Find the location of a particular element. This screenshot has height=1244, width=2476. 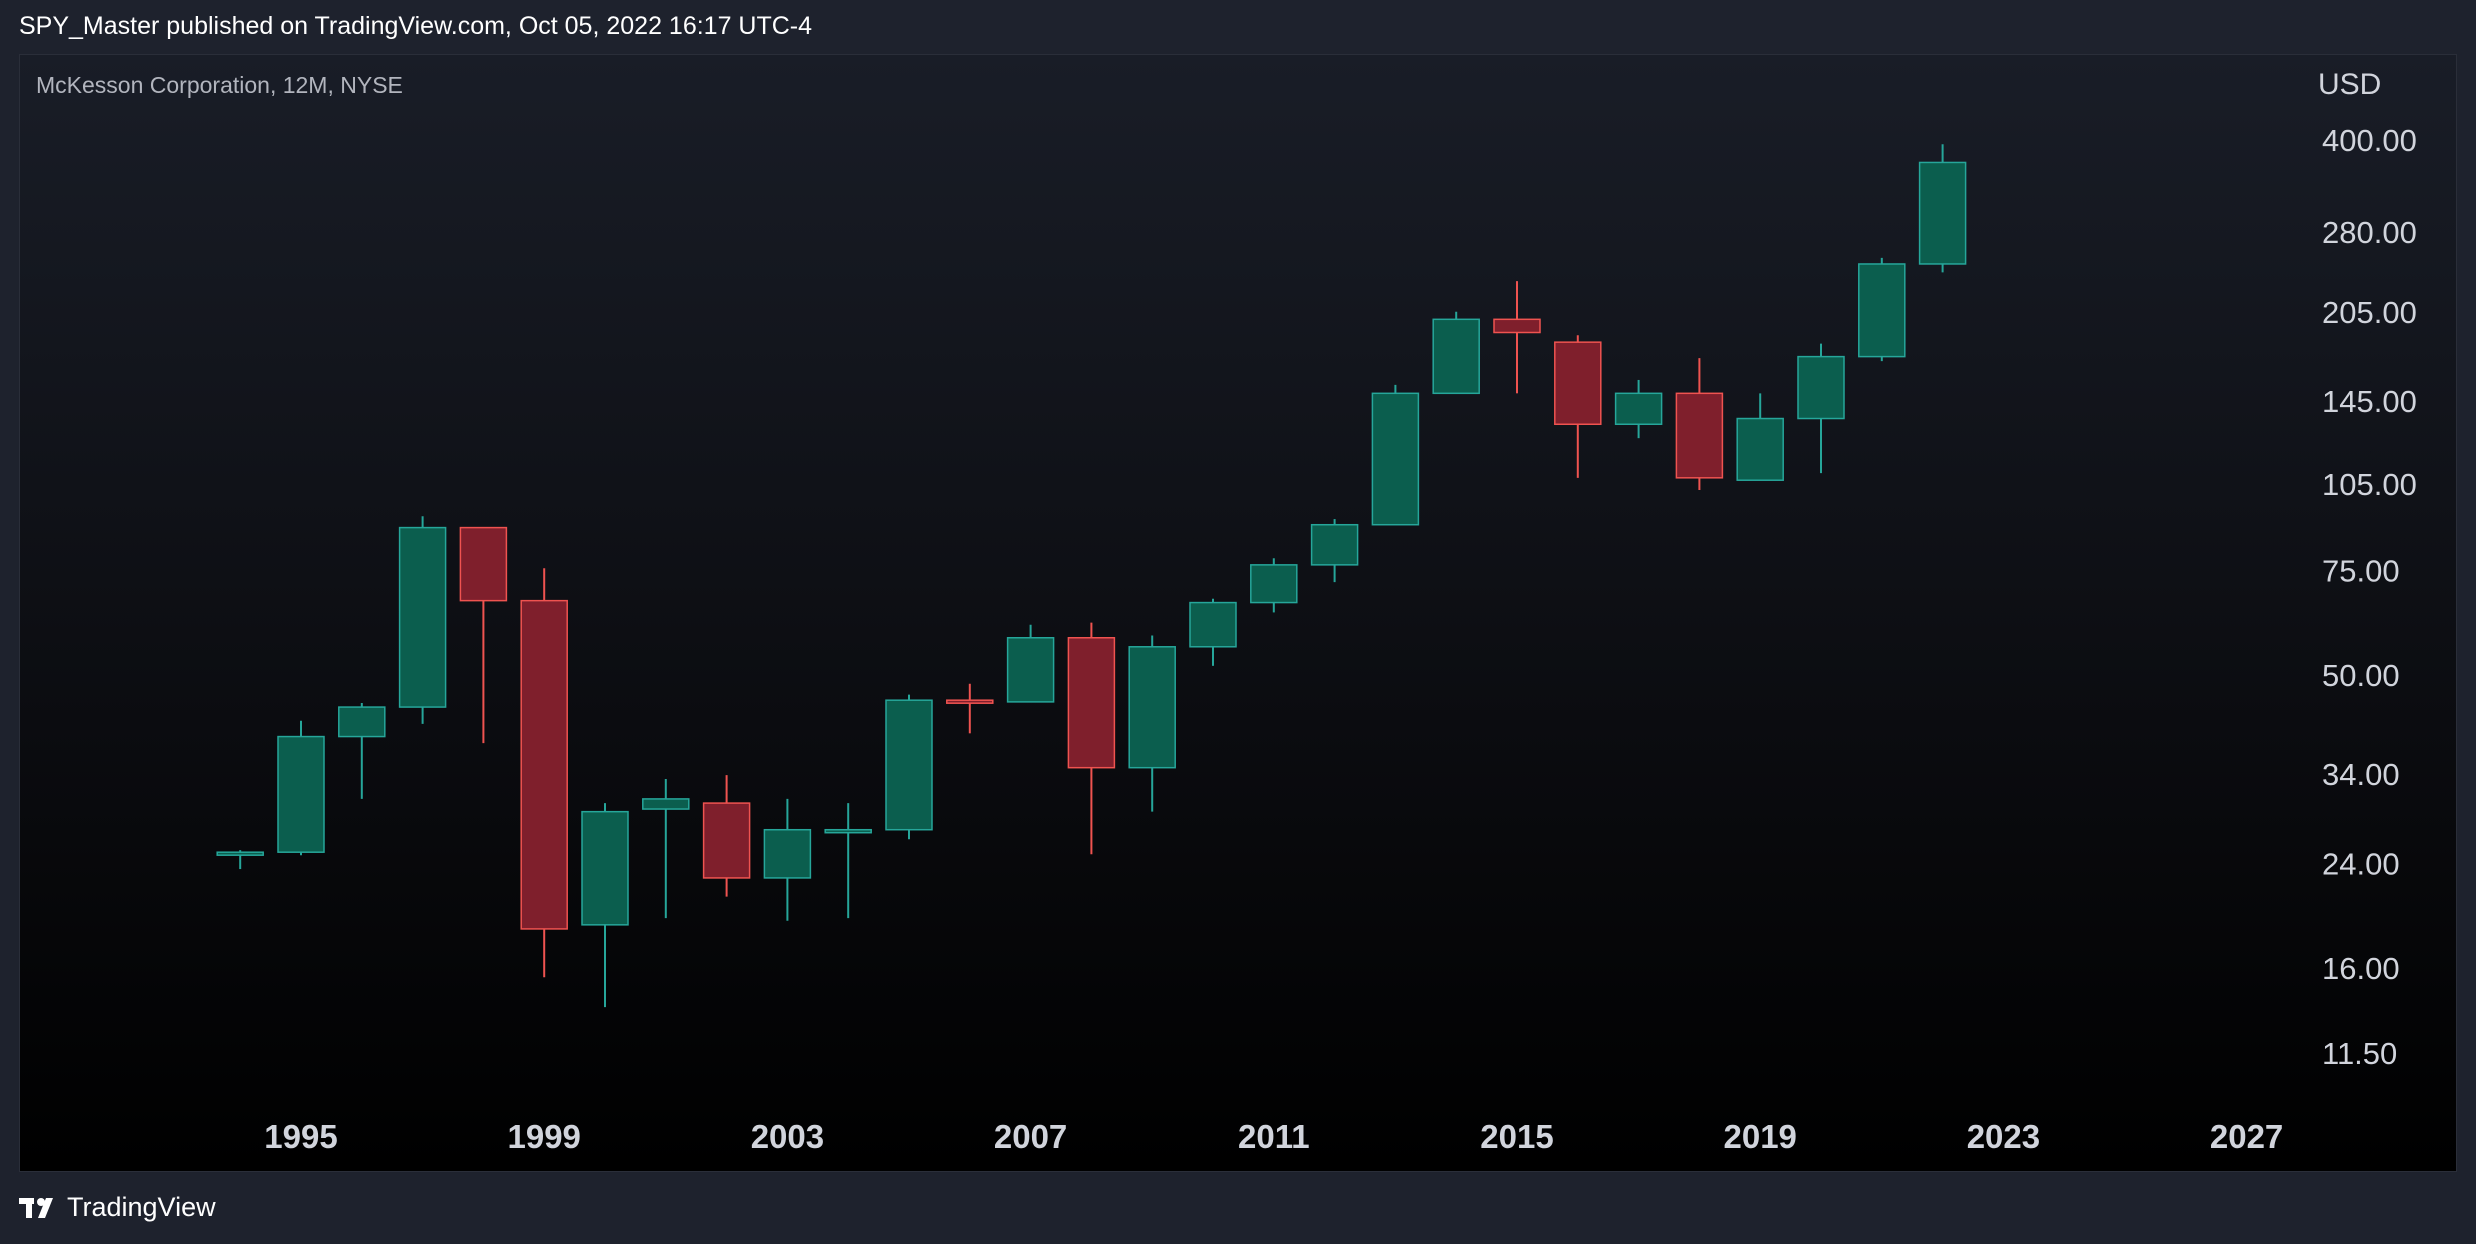

candle-2005 is located at coordinates (909, 767).